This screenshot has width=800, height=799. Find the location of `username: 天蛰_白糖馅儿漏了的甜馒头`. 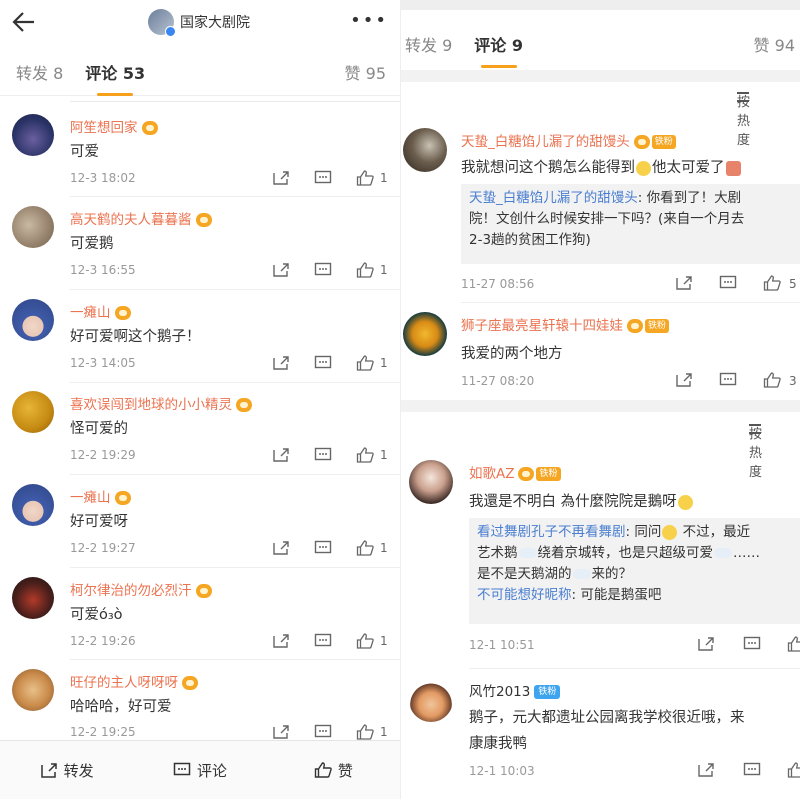

username: 天蛰_白糖馅儿漏了的甜馒头 is located at coordinates (545, 142).